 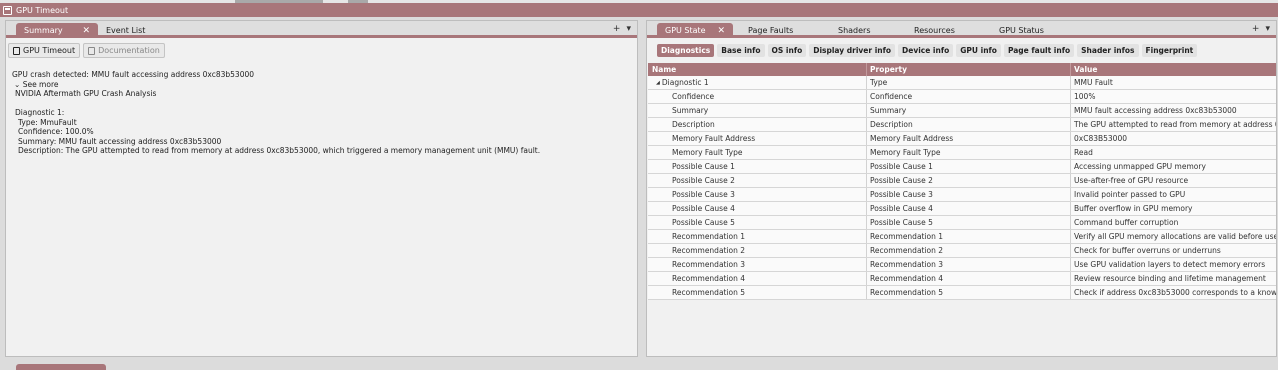 I want to click on expand-triangle-icon: ◢, so click(x=658, y=83).